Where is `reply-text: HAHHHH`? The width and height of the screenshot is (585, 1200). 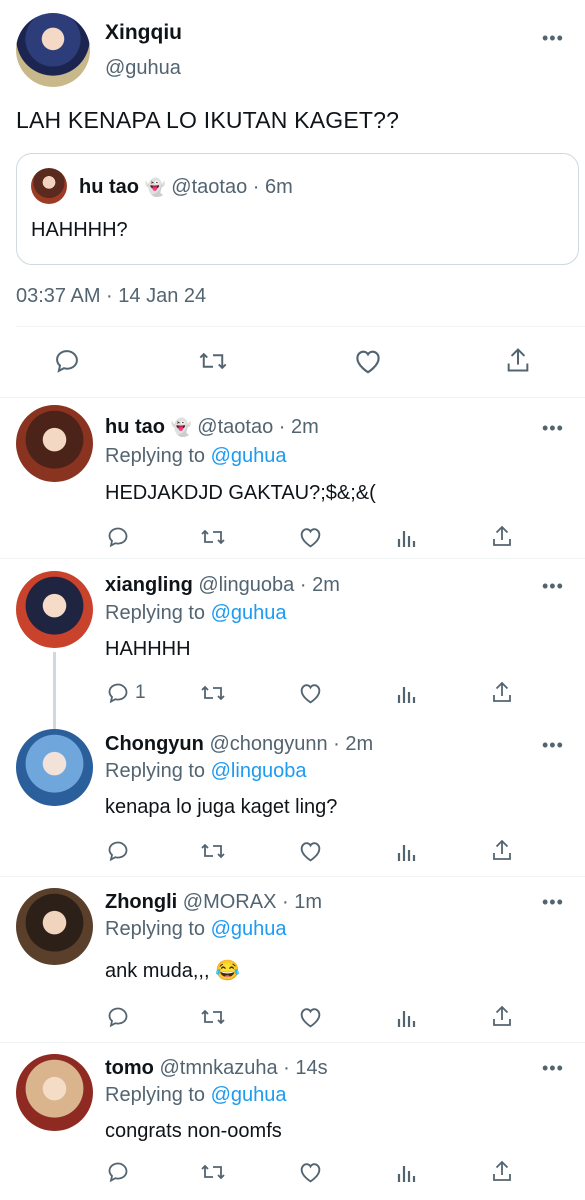 reply-text: HAHHHH is located at coordinates (148, 649).